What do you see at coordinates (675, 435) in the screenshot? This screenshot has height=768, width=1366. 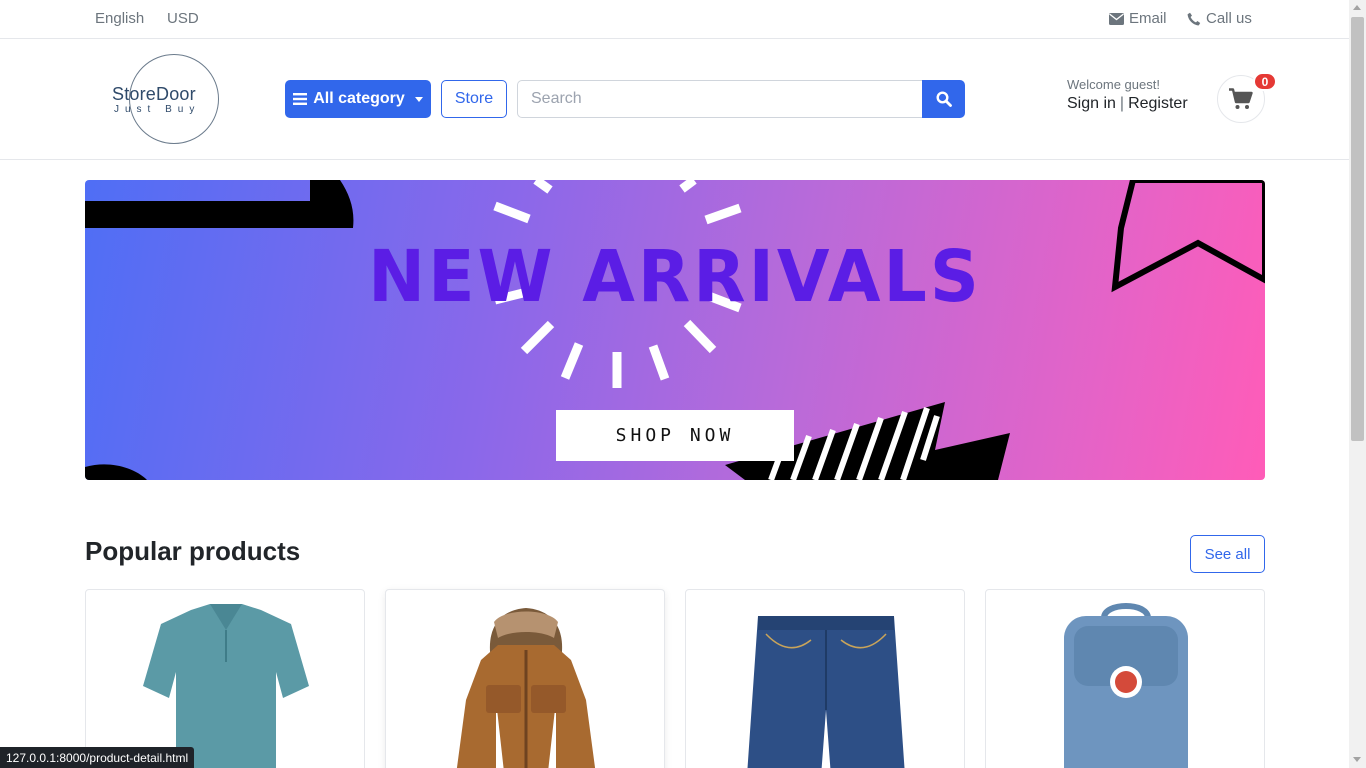 I see `shop-now-button: SHOP NOW` at bounding box center [675, 435].